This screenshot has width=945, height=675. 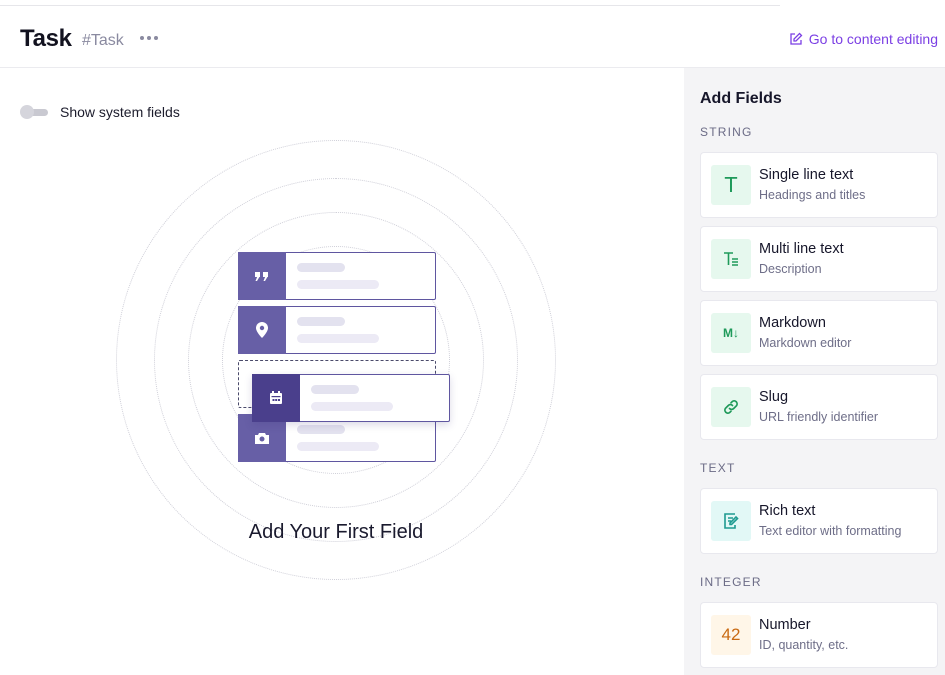 What do you see at coordinates (787, 511) in the screenshot?
I see `field-name: Rich text` at bounding box center [787, 511].